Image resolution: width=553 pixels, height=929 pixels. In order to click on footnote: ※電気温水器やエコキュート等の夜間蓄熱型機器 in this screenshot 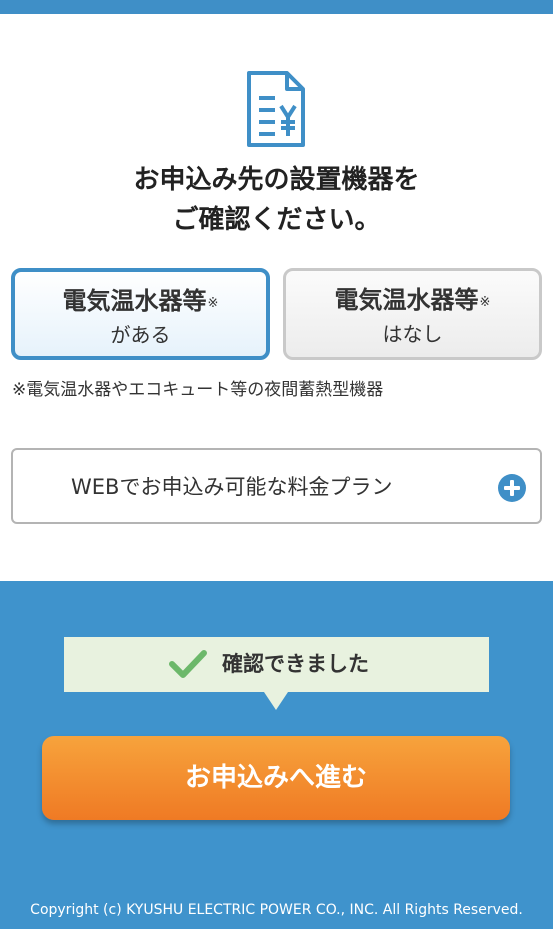, I will do `click(198, 390)`.